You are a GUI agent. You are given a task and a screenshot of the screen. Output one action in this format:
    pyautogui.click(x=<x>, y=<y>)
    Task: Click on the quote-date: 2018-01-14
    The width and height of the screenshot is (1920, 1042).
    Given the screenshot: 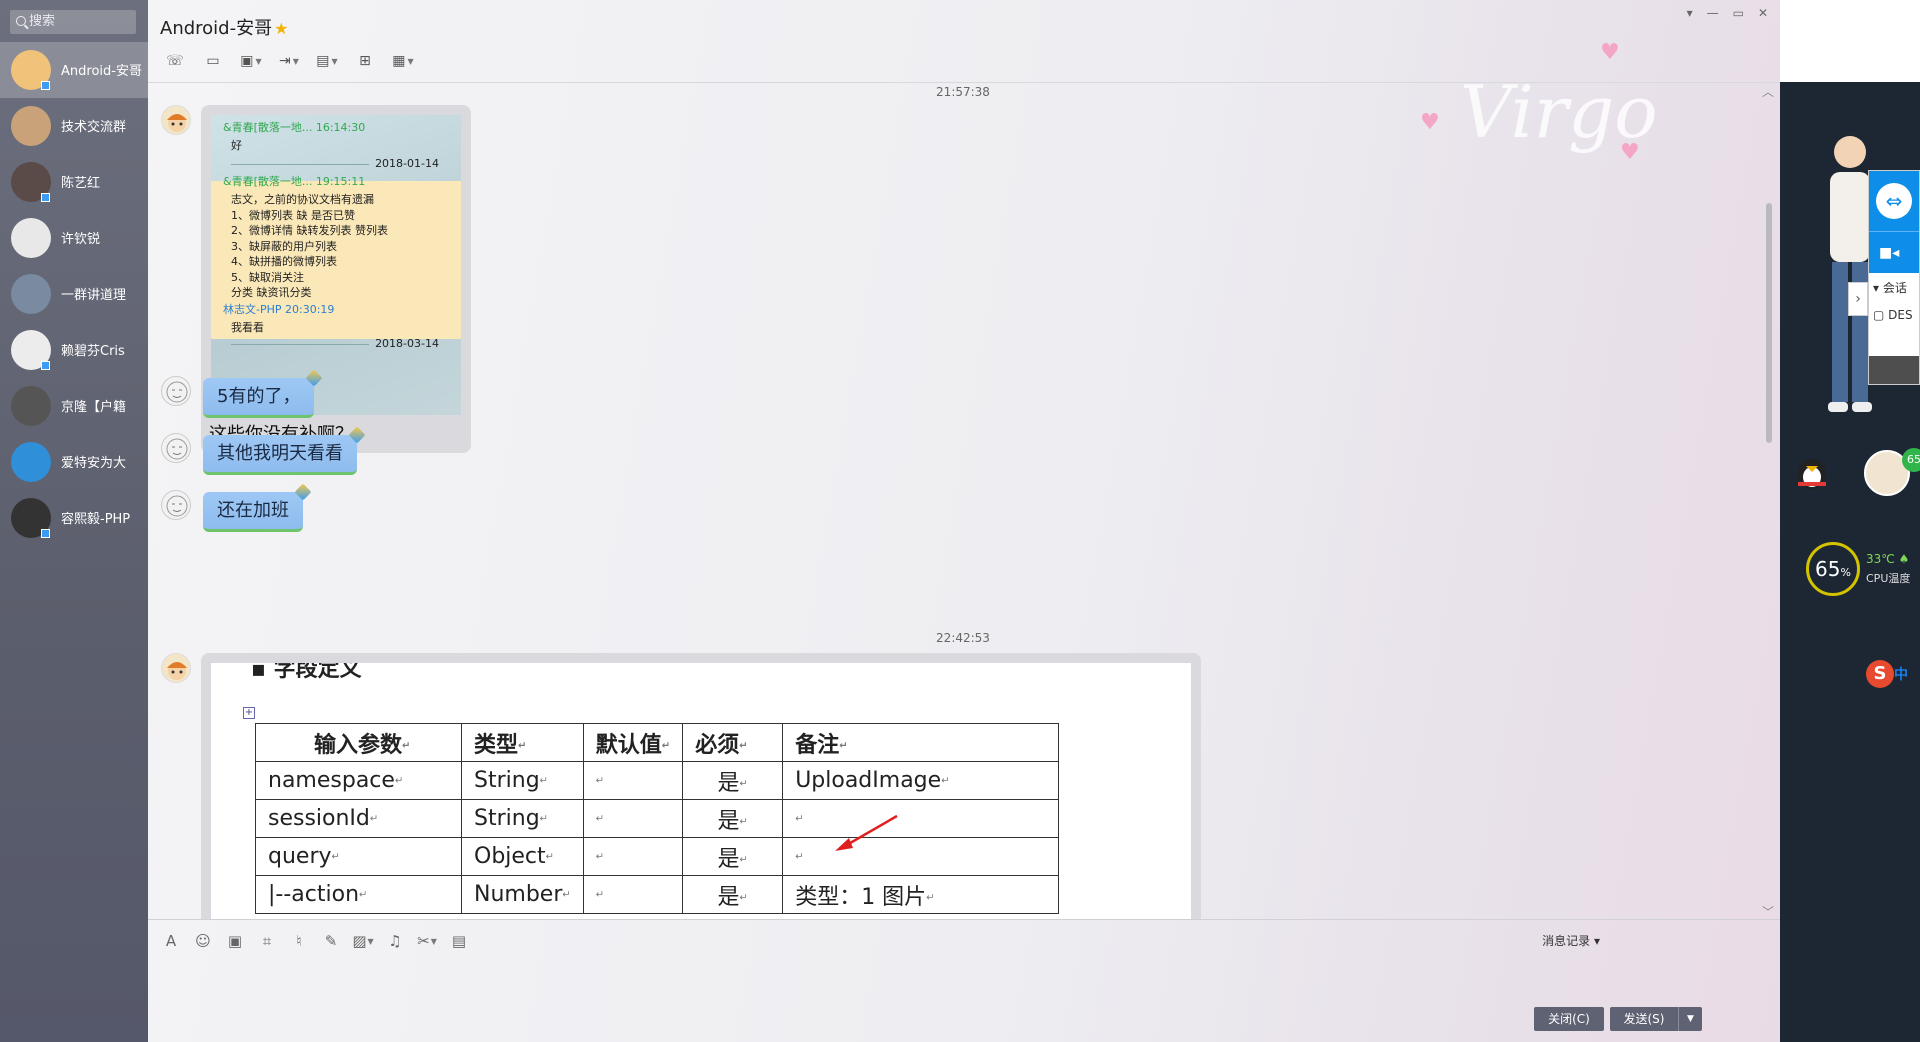 What is the action you would take?
    pyautogui.click(x=325, y=163)
    